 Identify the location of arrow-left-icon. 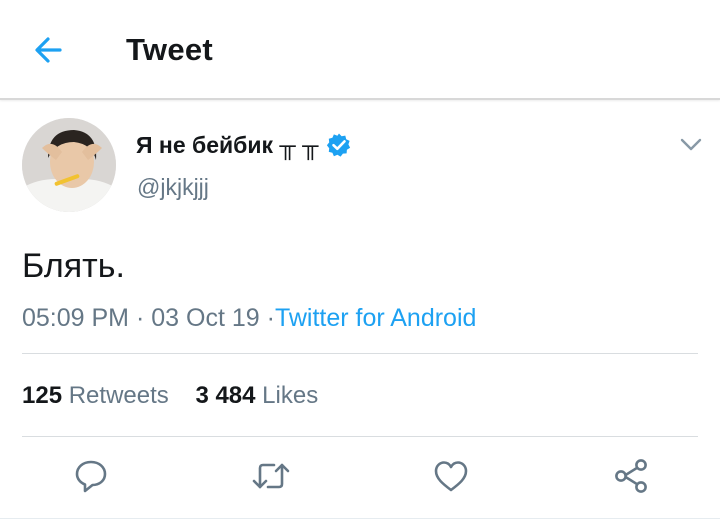
(48, 50).